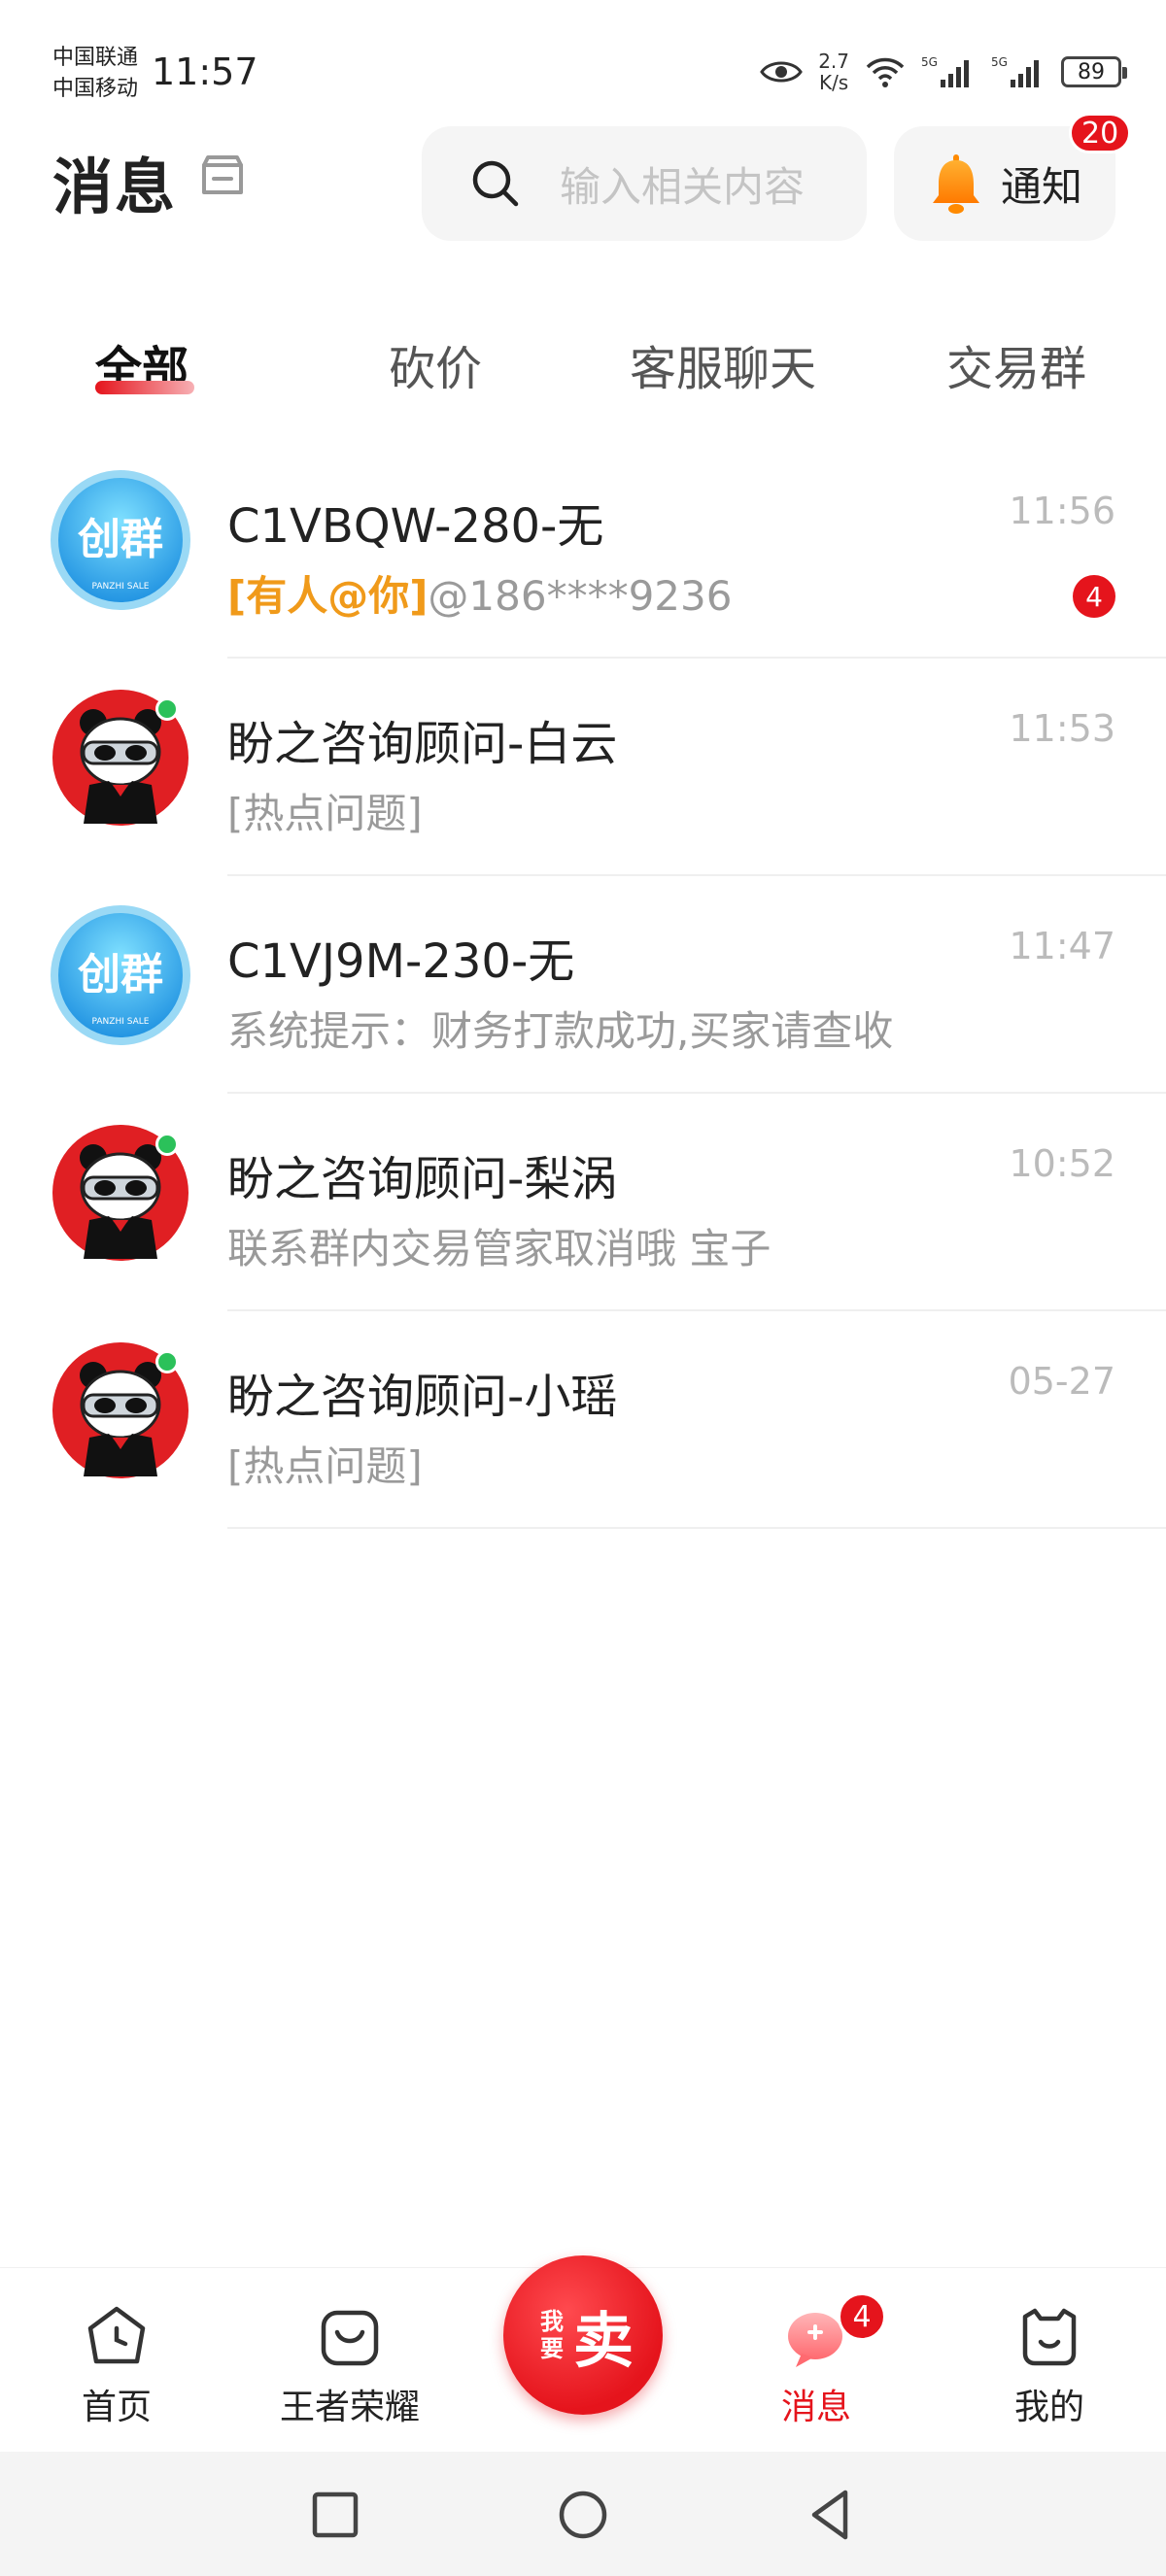 This screenshot has height=2576, width=1166. What do you see at coordinates (696, 1528) in the screenshot?
I see `row-divider` at bounding box center [696, 1528].